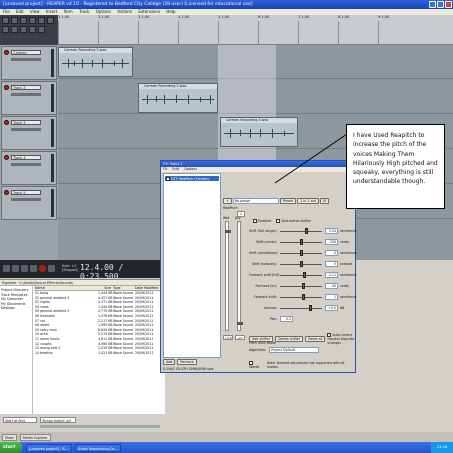 The height and width of the screenshot is (453, 453). I want to click on play-rate: Rate: 1.0 [Stopped], so click(70, 268).